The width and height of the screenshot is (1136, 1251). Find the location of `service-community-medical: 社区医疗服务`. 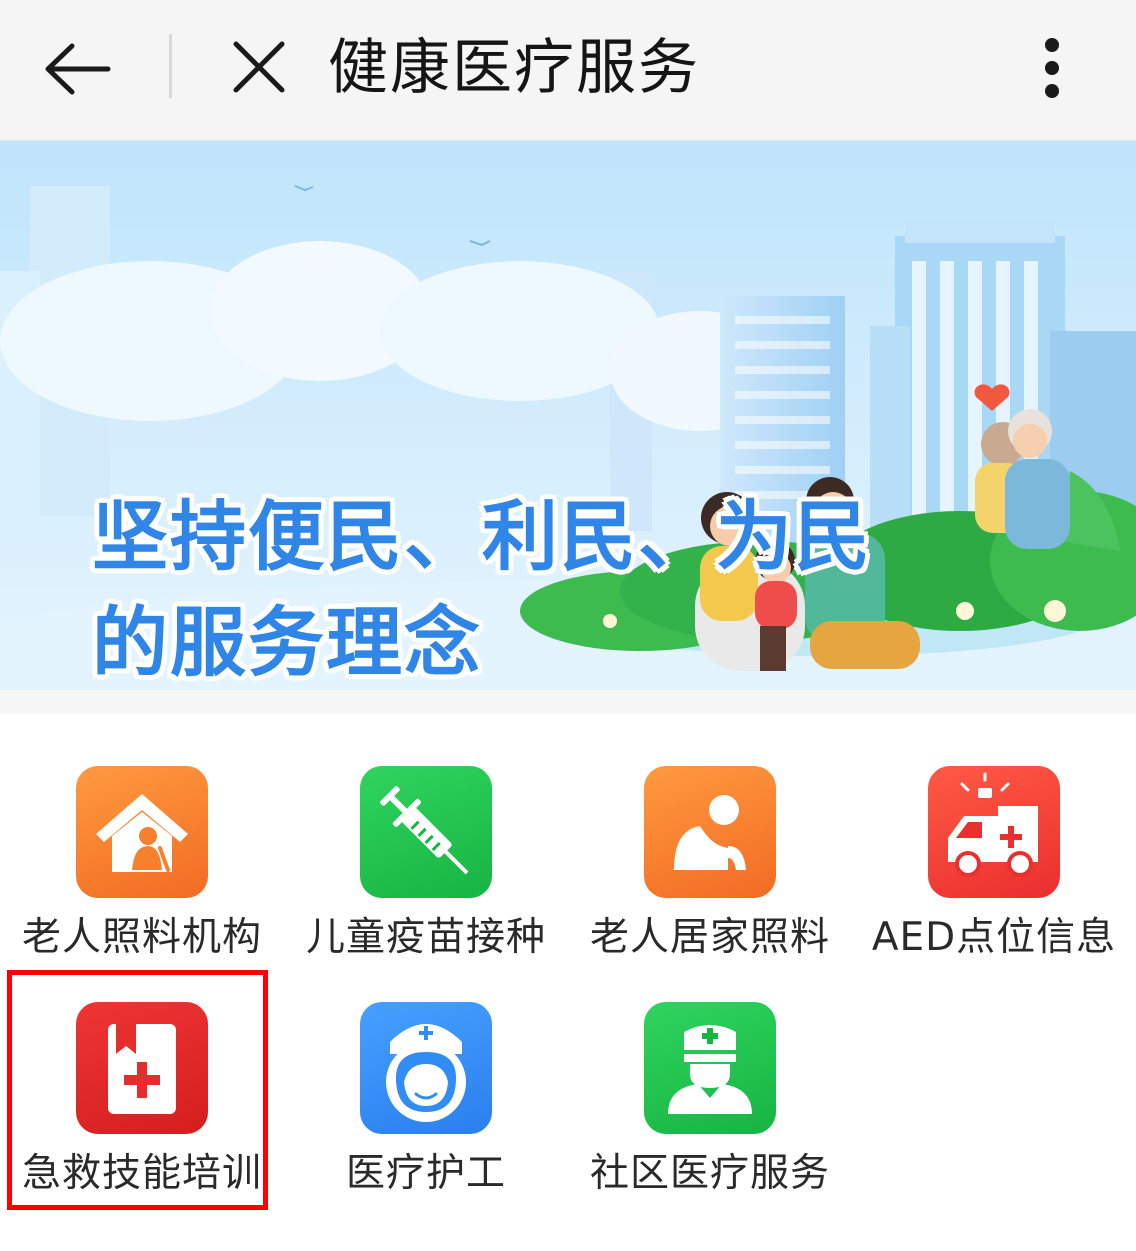

service-community-medical: 社区医疗服务 is located at coordinates (710, 1107).